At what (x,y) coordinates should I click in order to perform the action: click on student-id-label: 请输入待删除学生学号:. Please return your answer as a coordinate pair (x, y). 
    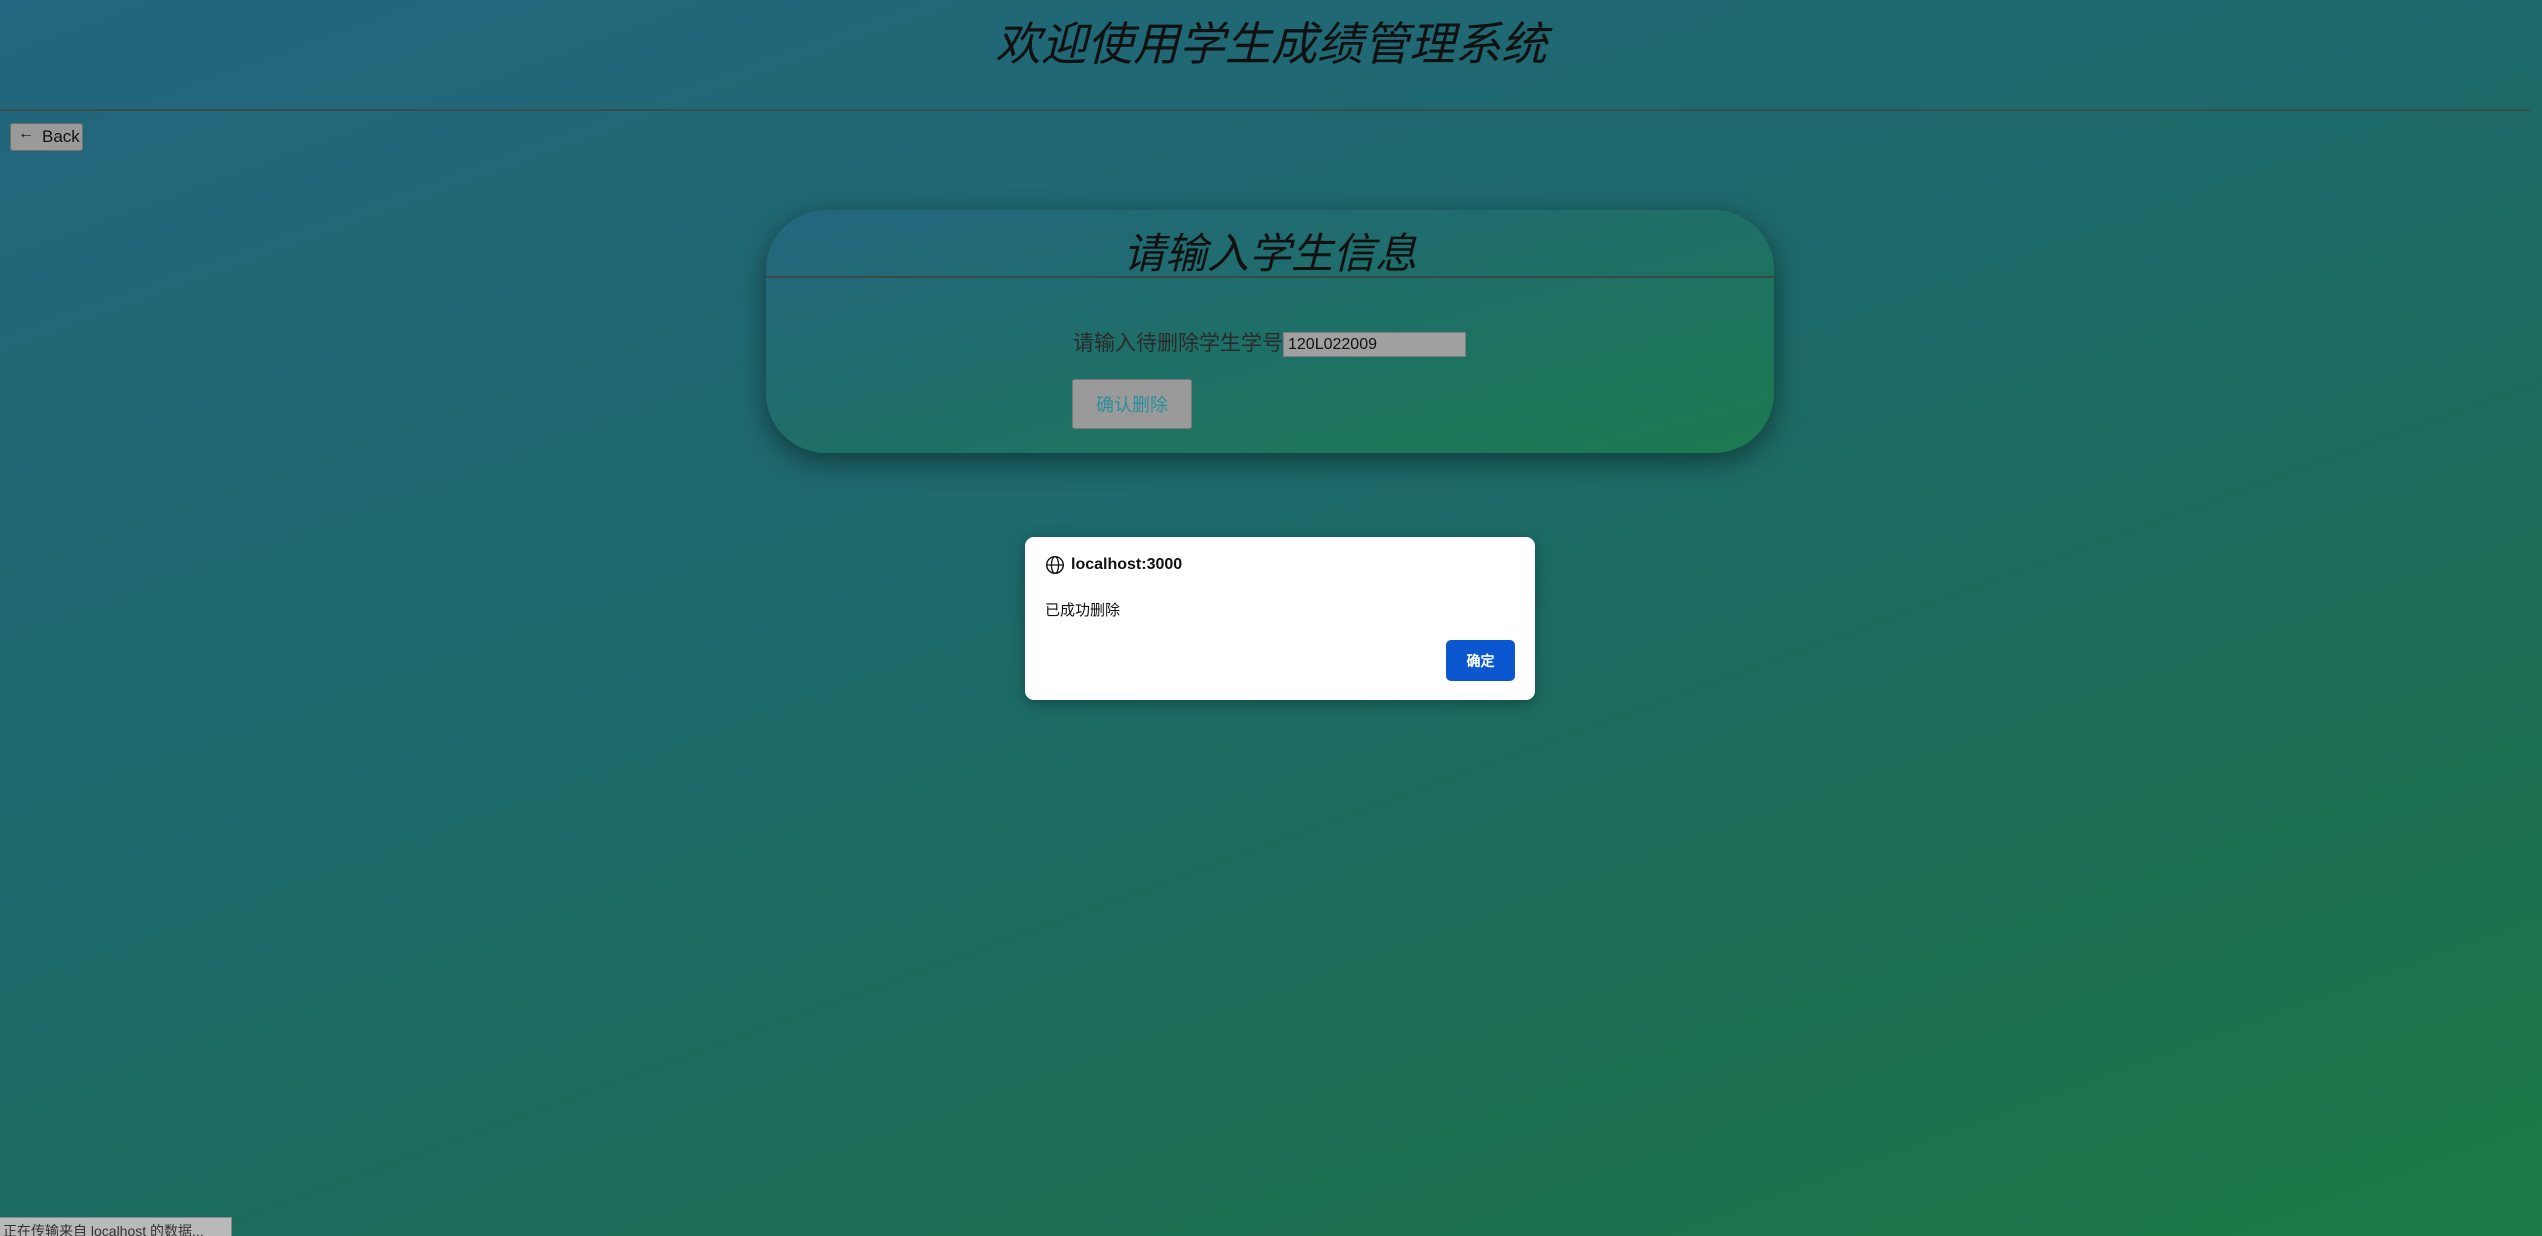
    Looking at the image, I should click on (1181, 343).